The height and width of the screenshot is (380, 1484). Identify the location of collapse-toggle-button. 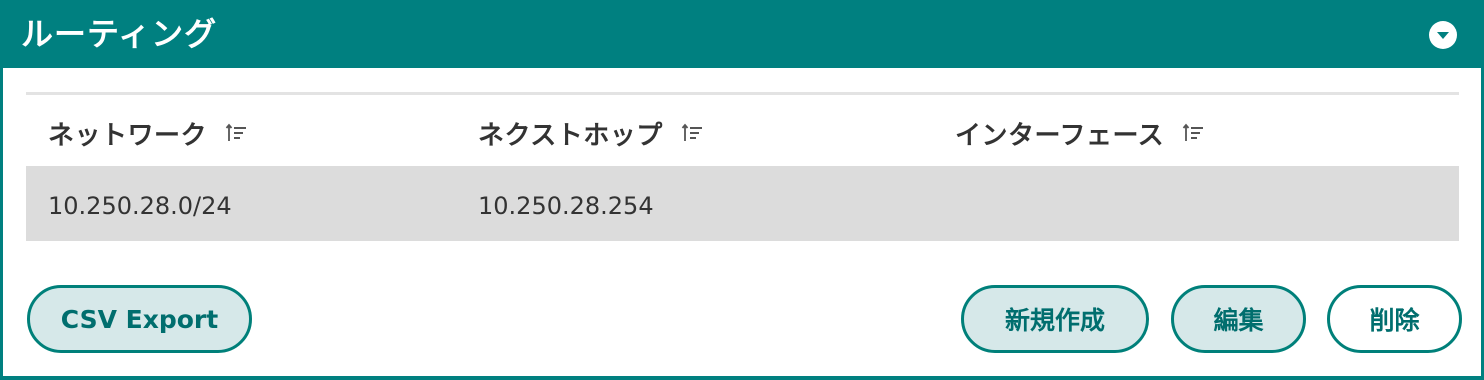
(1443, 35).